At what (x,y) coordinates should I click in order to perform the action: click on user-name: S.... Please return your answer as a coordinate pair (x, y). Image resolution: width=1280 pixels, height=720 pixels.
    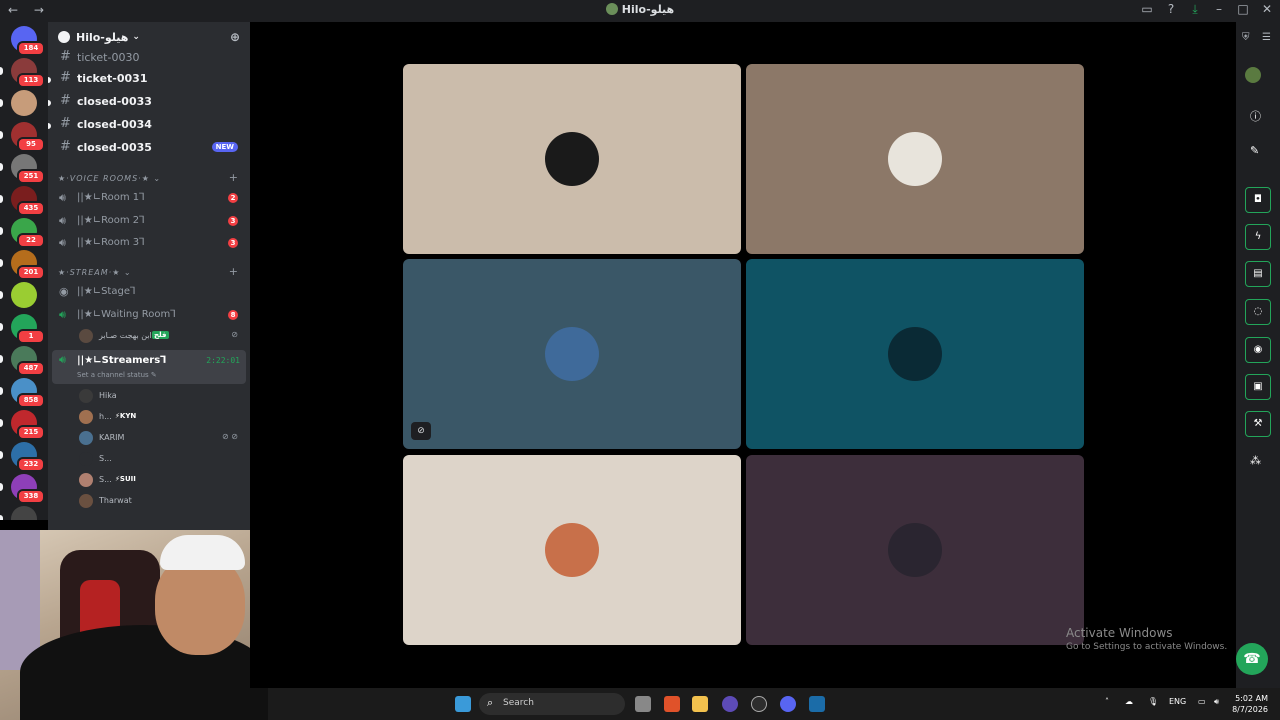
    Looking at the image, I should click on (105, 479).